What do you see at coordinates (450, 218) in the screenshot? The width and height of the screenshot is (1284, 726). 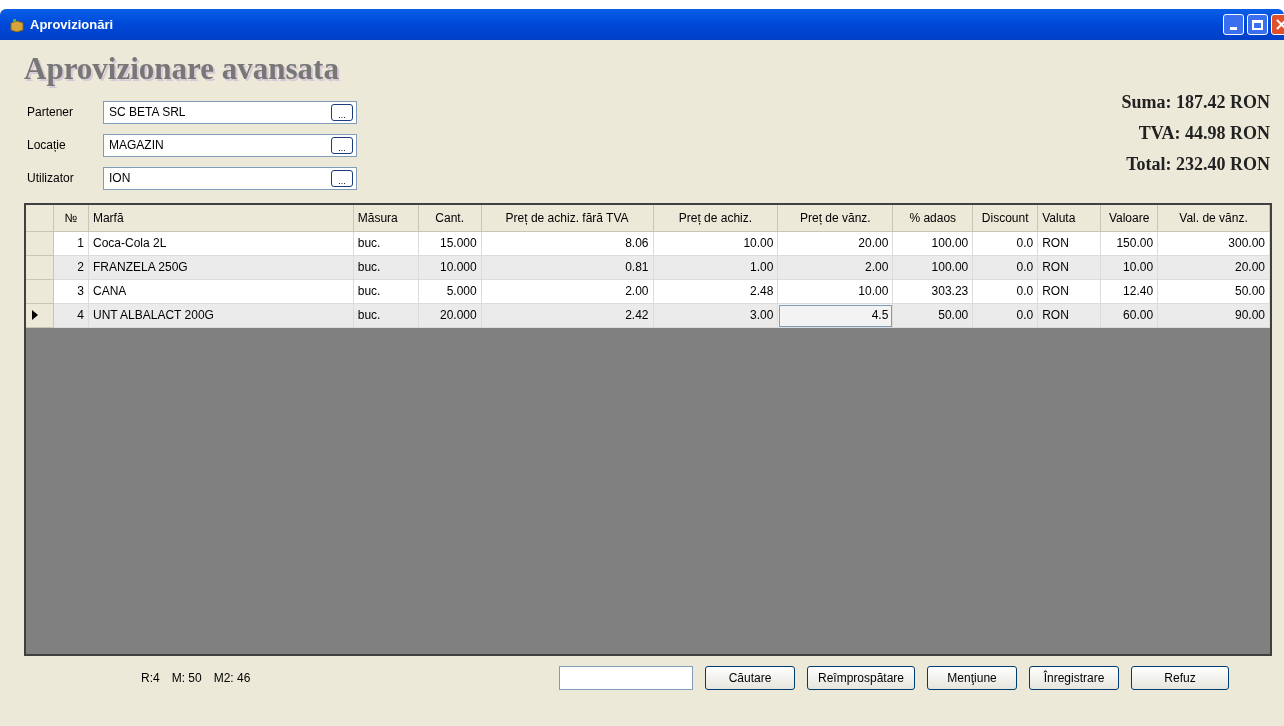 I see `column-header: Cant.` at bounding box center [450, 218].